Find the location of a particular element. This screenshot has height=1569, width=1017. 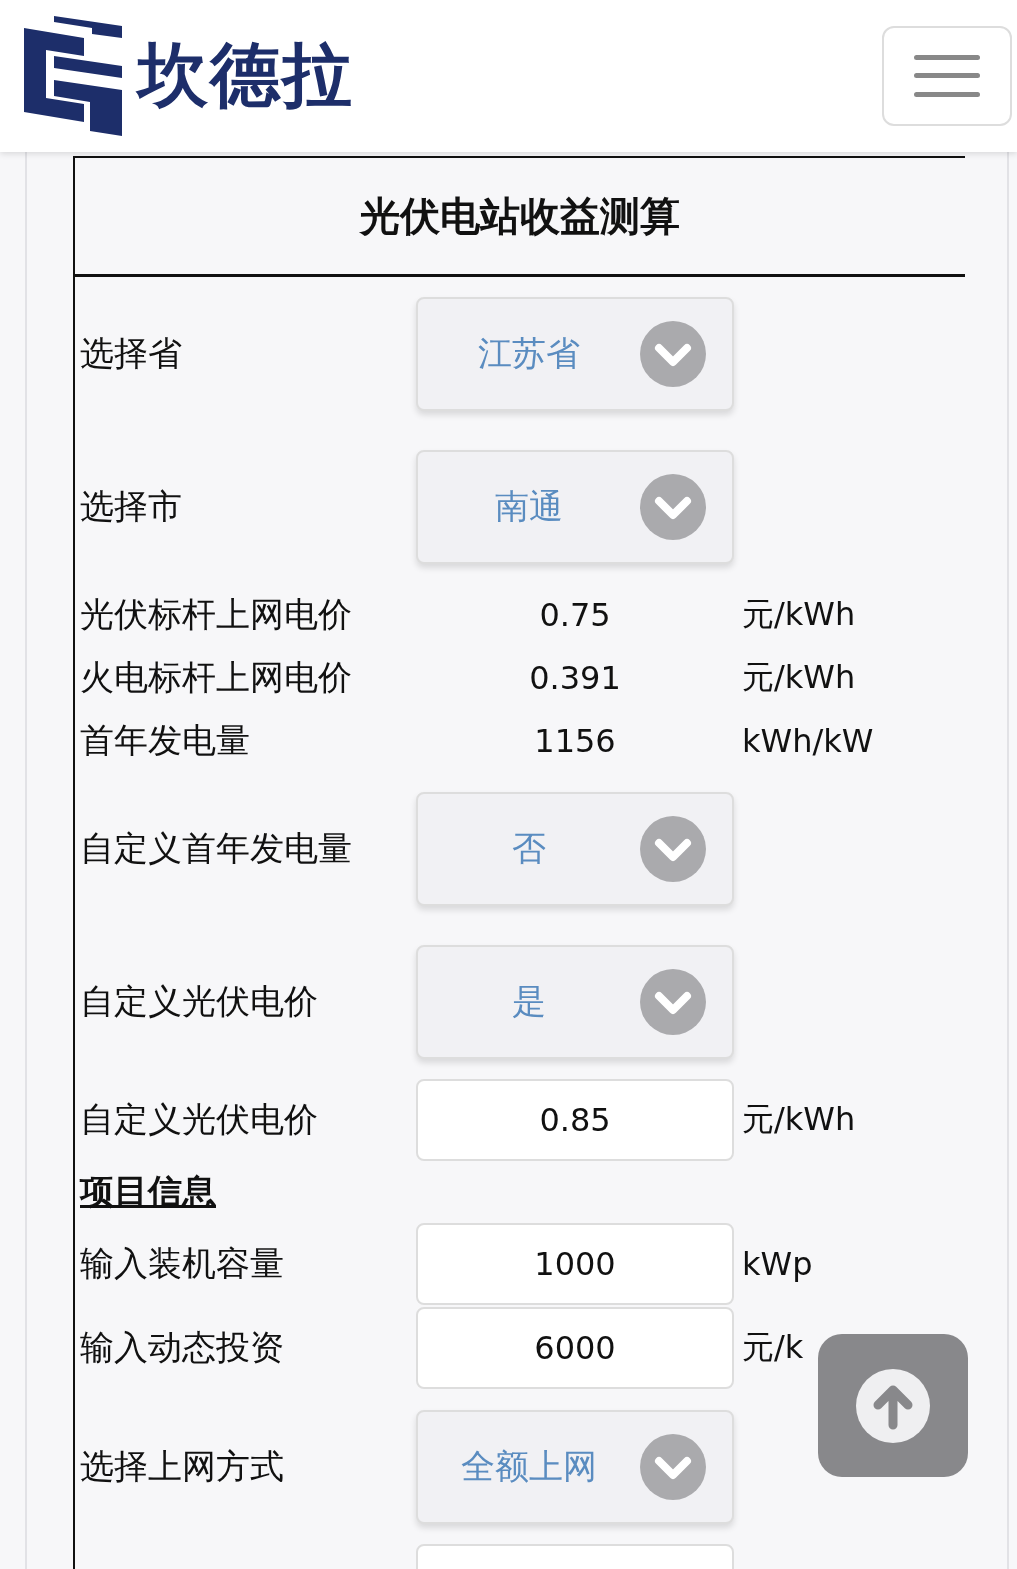

menu-icon is located at coordinates (947, 76).